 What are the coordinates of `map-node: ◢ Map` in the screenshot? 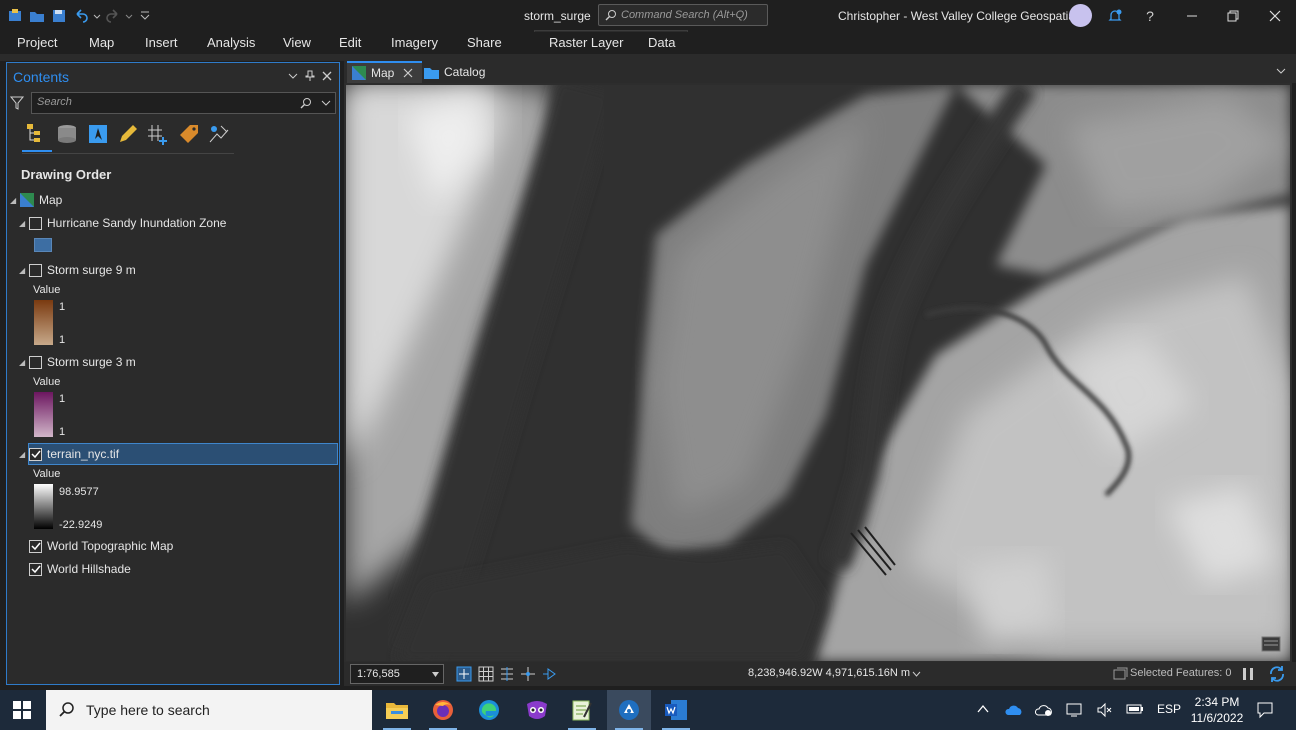 It's located at (36, 200).